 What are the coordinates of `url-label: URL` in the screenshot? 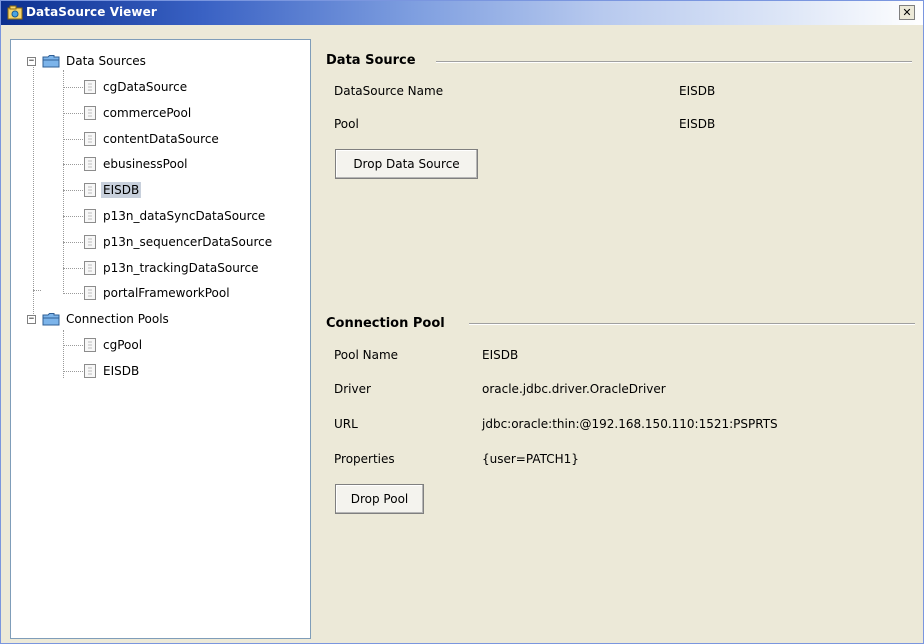 It's located at (346, 424).